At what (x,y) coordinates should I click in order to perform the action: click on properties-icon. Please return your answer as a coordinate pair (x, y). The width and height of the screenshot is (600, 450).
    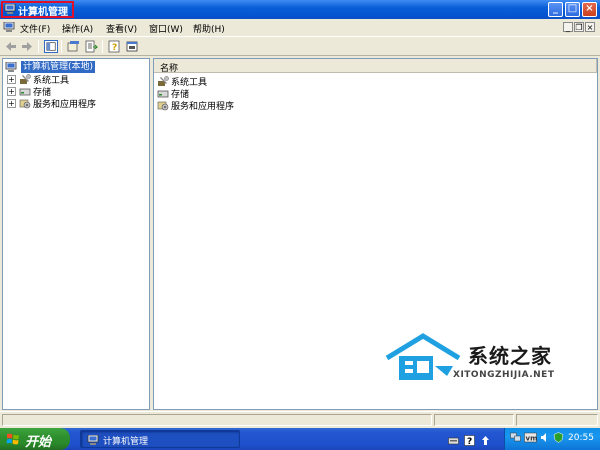
    Looking at the image, I should click on (73, 46).